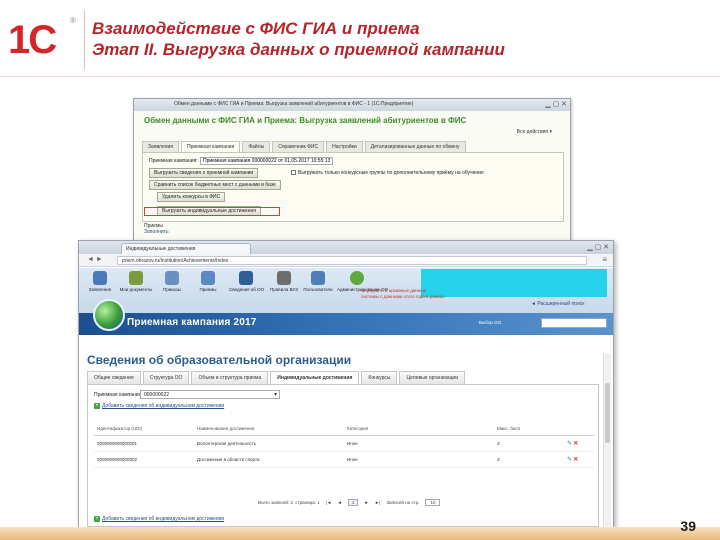 This screenshot has width=720, height=540. I want to click on org-select-label: Выбор ОО, so click(490, 322).